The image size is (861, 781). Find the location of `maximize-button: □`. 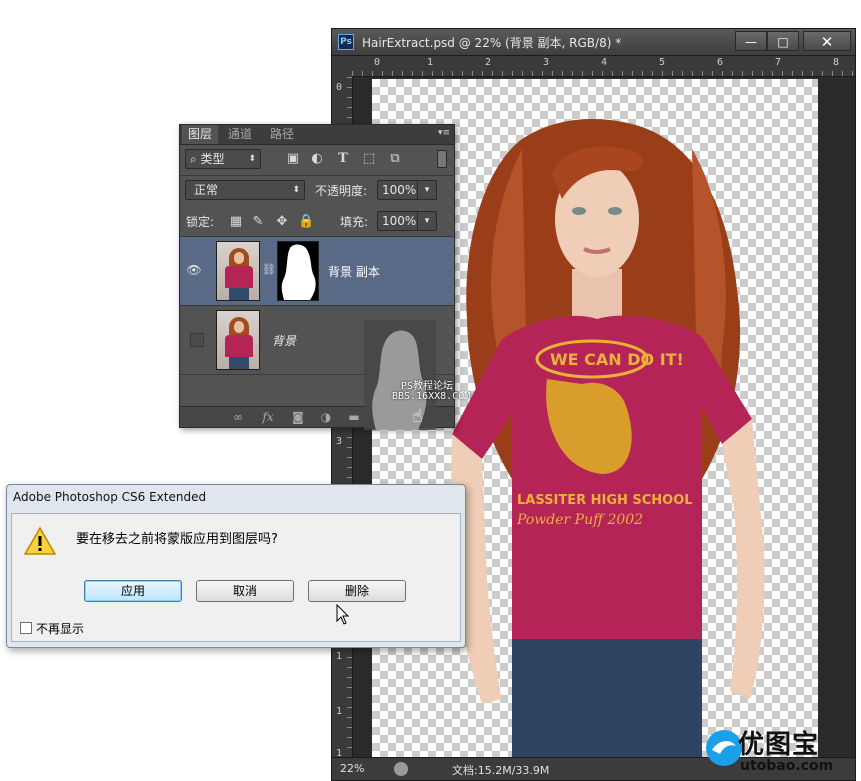

maximize-button: □ is located at coordinates (783, 41).